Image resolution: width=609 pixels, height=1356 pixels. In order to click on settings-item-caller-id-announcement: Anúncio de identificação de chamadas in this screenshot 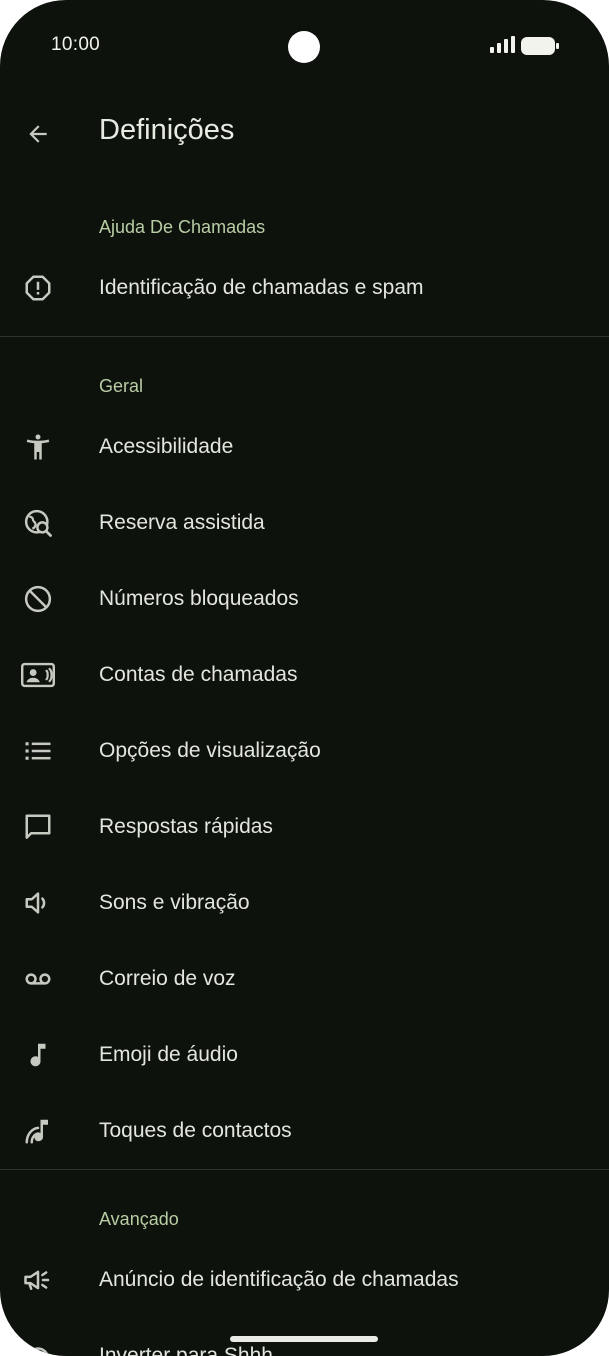, I will do `click(304, 1280)`.